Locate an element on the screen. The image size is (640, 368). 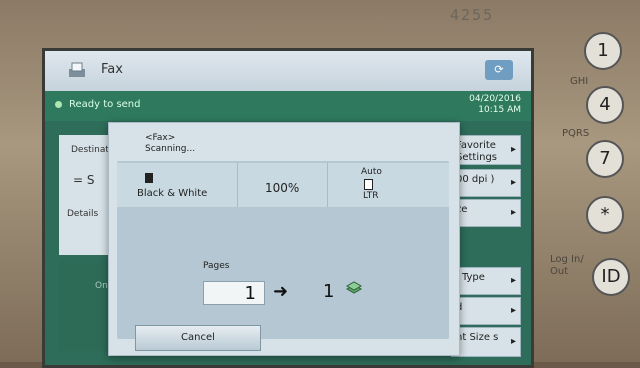
key-label-ghi: GHI is located at coordinates (579, 81).